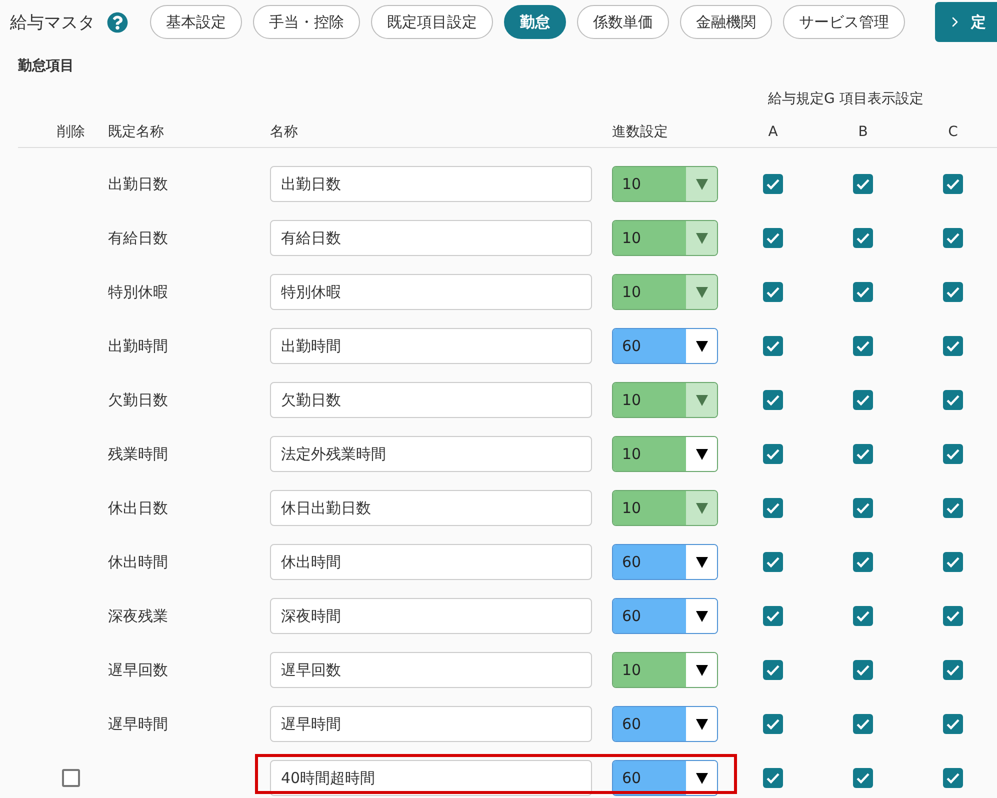  Describe the element at coordinates (431, 454) in the screenshot. I see `name-input: 法定外残業時間` at that location.